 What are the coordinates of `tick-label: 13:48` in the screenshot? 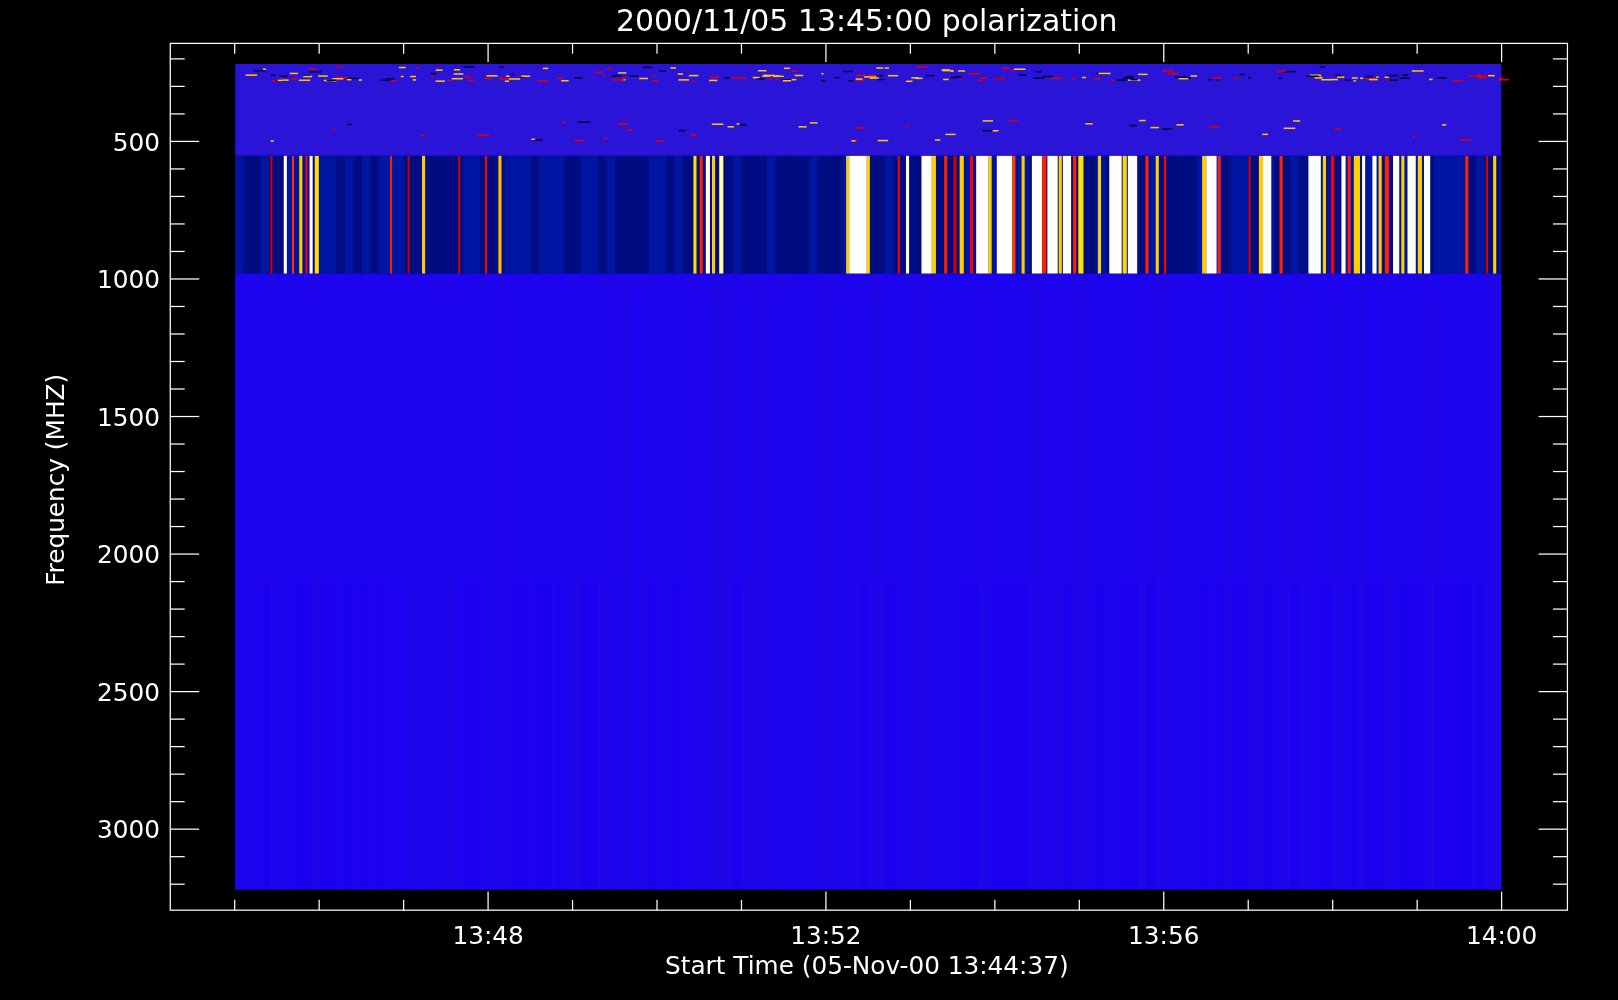 It's located at (488, 936).